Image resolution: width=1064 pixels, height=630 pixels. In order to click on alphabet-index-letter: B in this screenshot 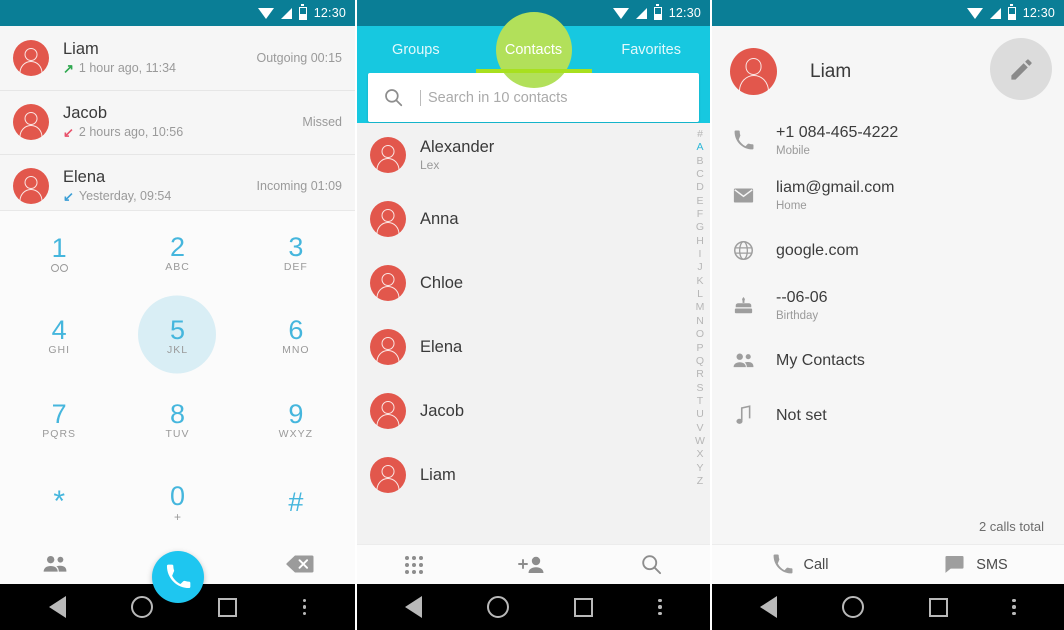, I will do `click(699, 161)`.